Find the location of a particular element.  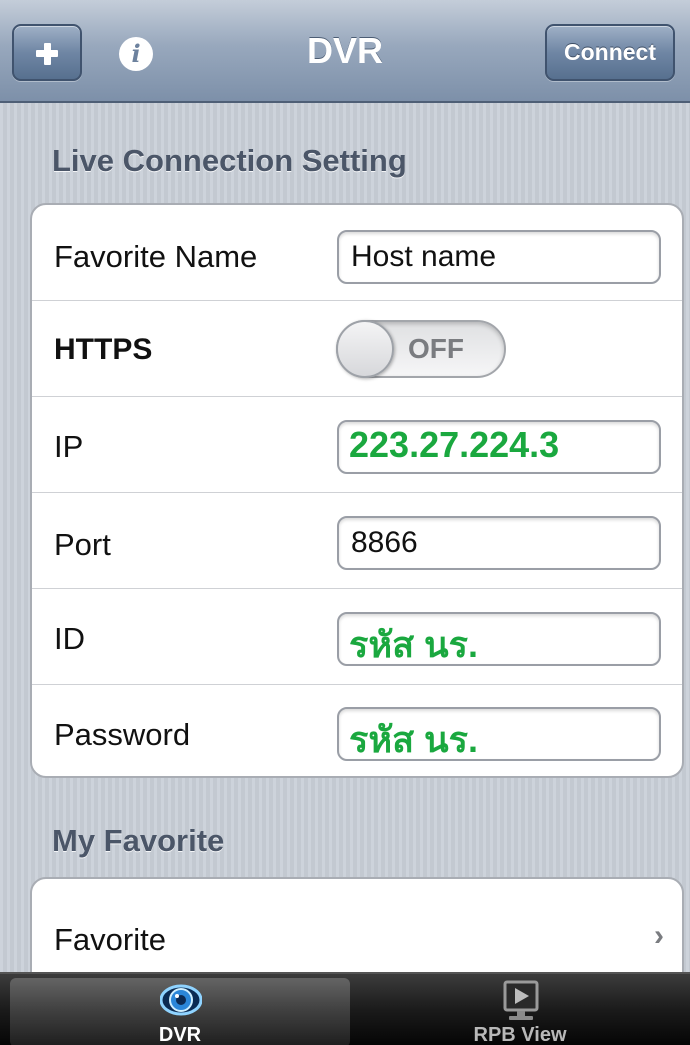

add-button is located at coordinates (47, 52).